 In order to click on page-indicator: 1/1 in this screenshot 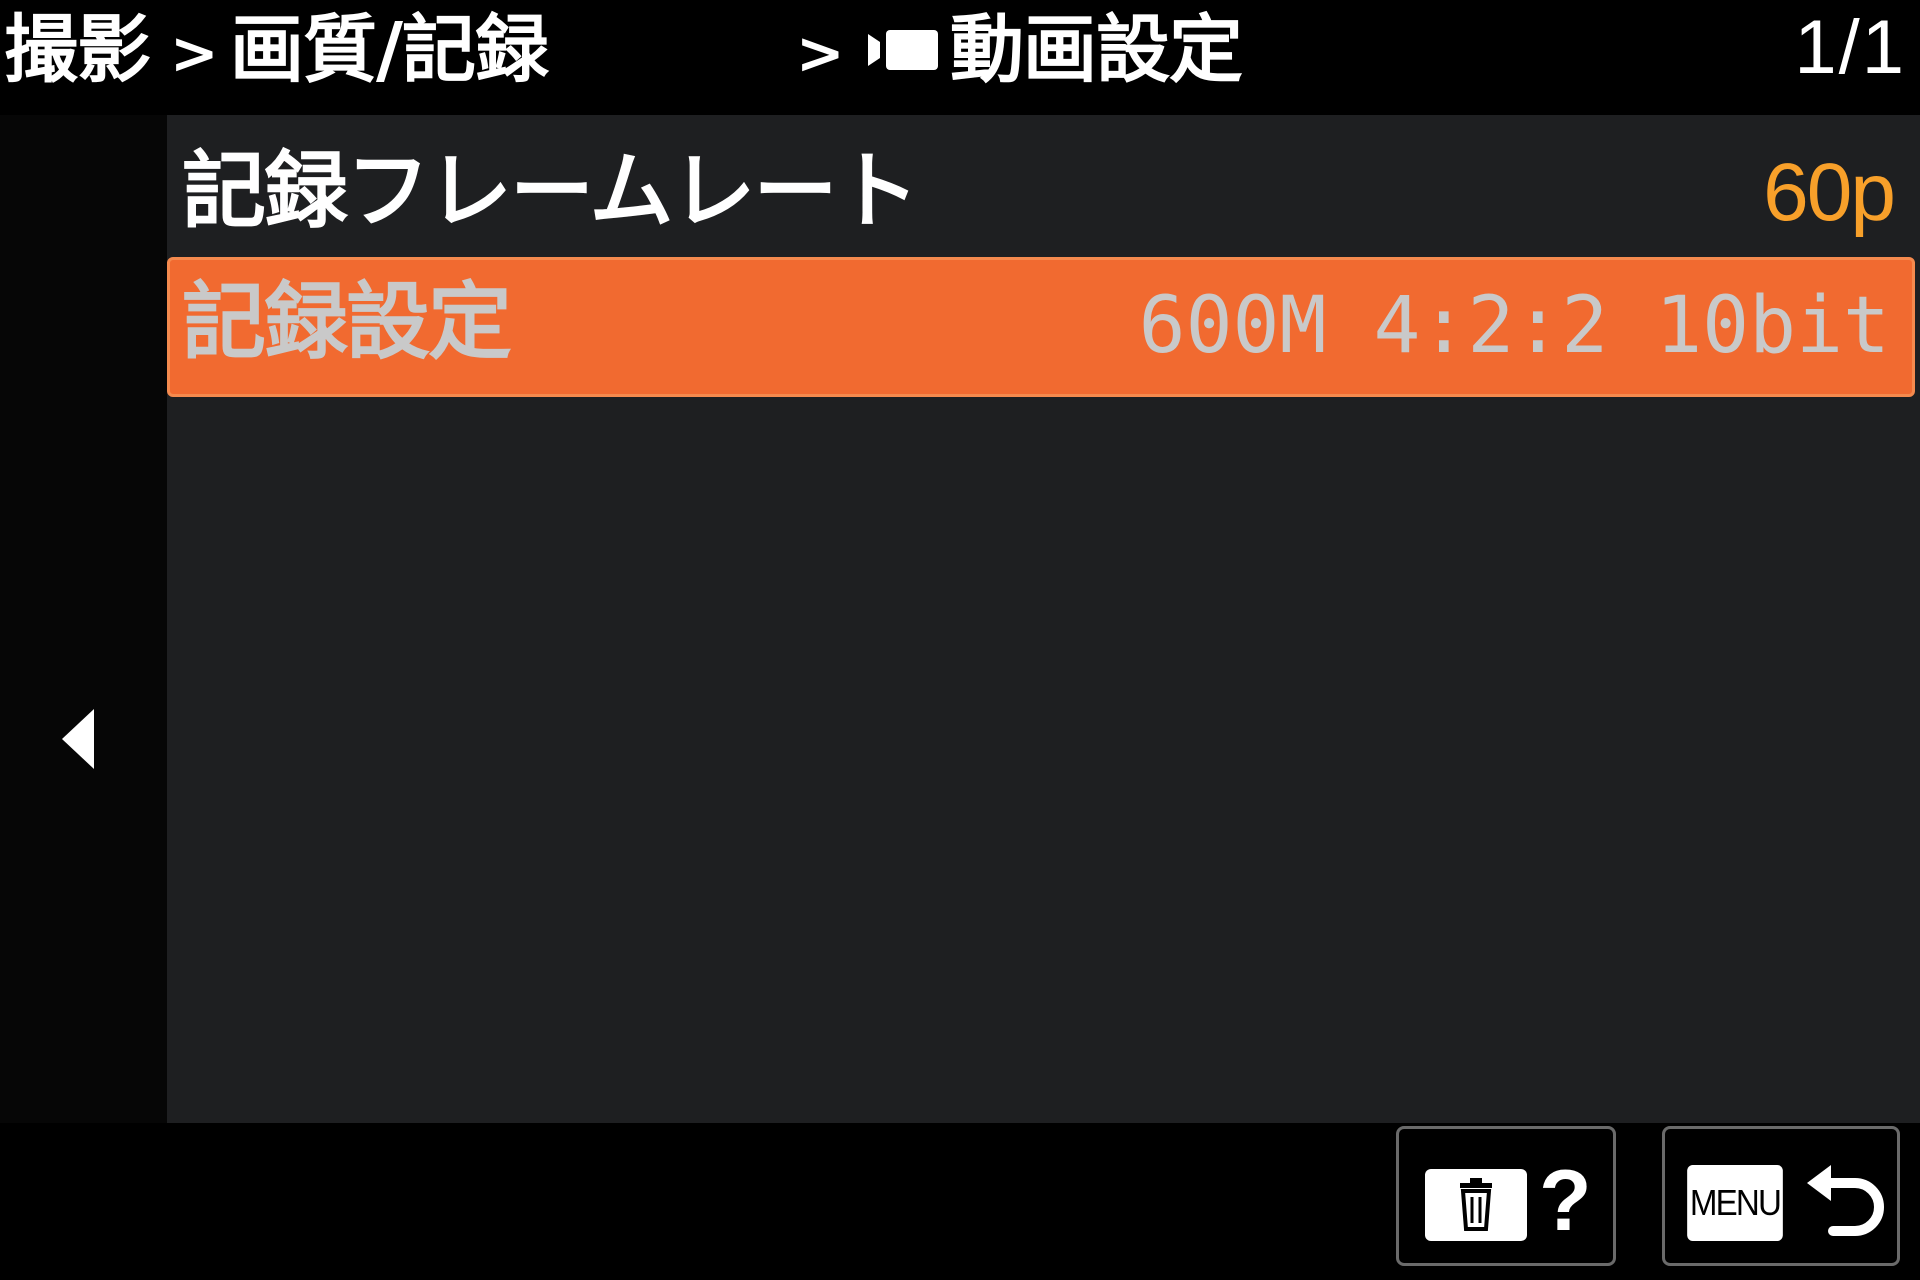, I will do `click(1850, 47)`.